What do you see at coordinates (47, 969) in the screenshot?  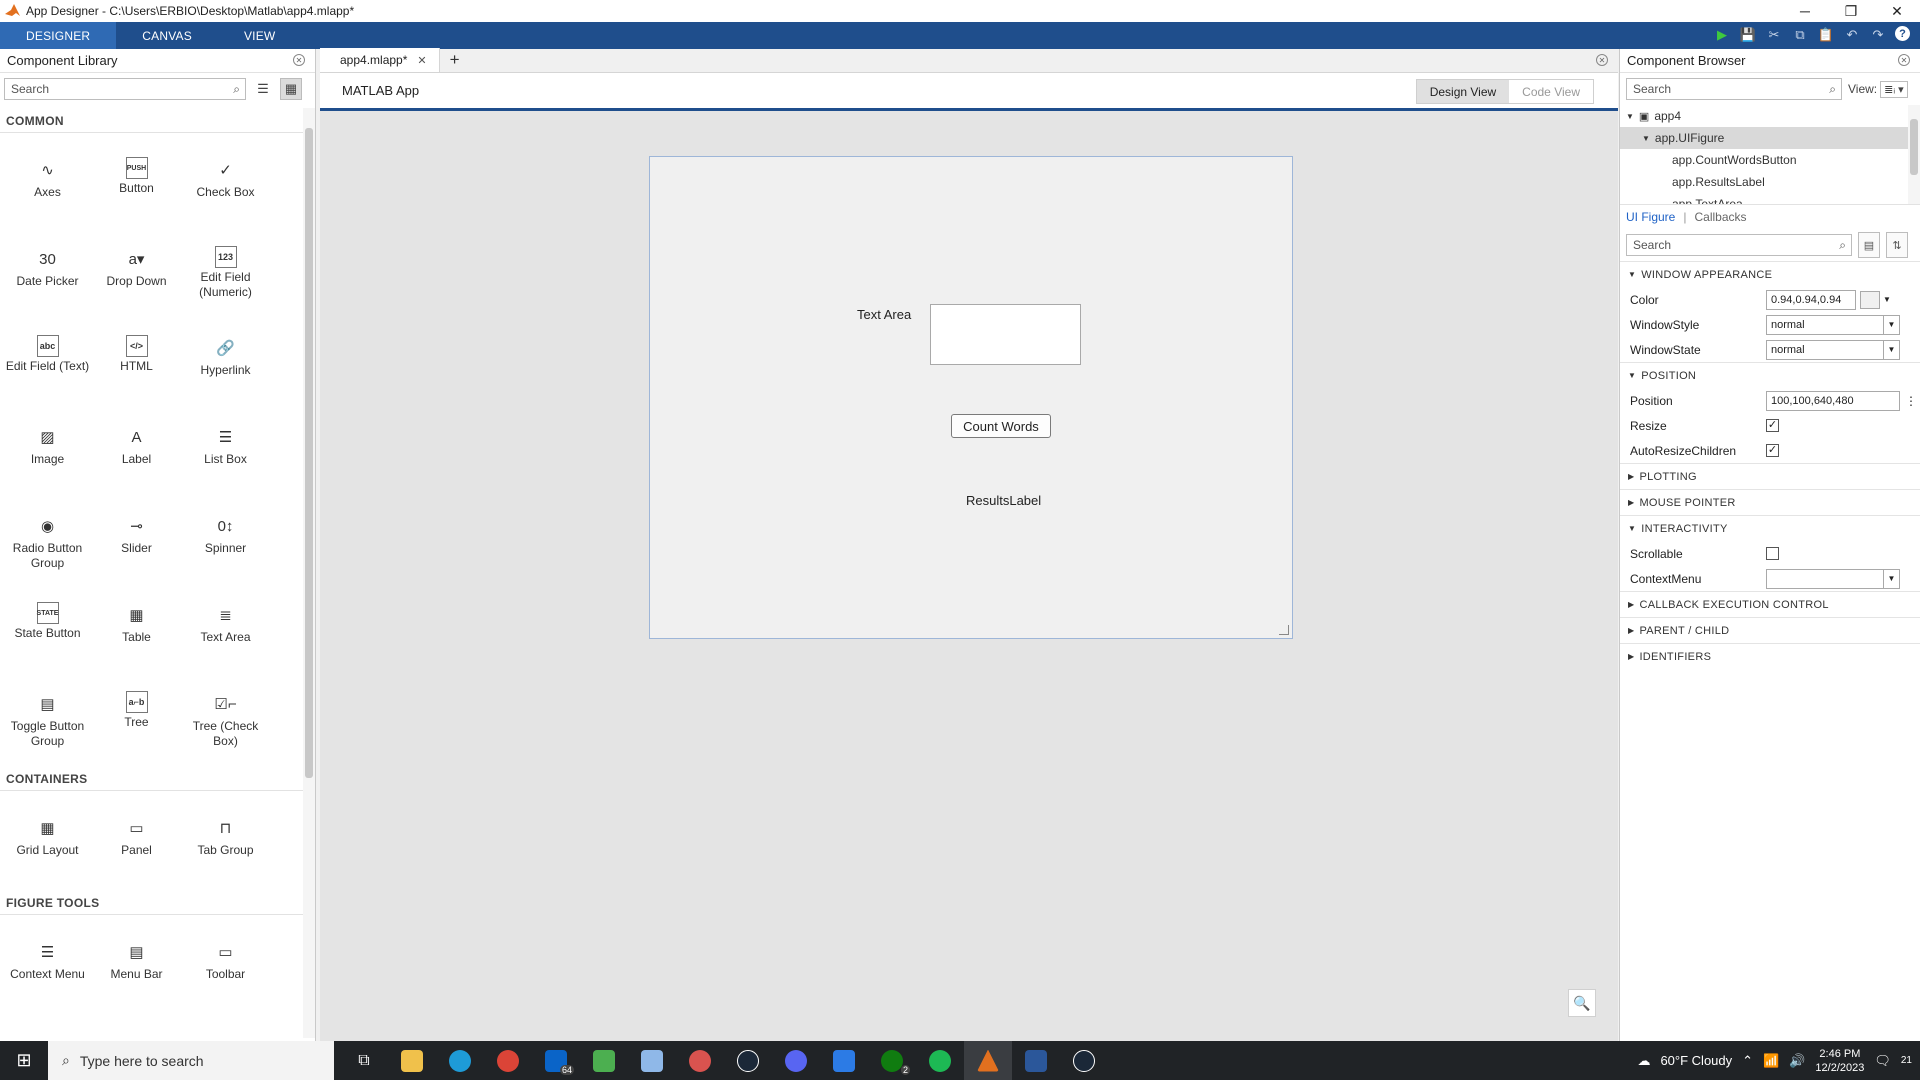 I see `component-context-menu: ☰ Context Menu` at bounding box center [47, 969].